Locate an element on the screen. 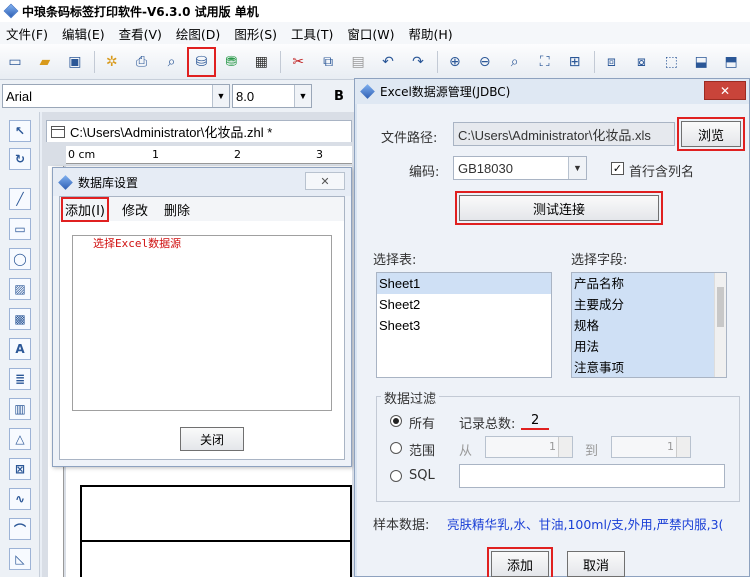 The image size is (750, 577). record-count-label: 记录总数: is located at coordinates (487, 424).